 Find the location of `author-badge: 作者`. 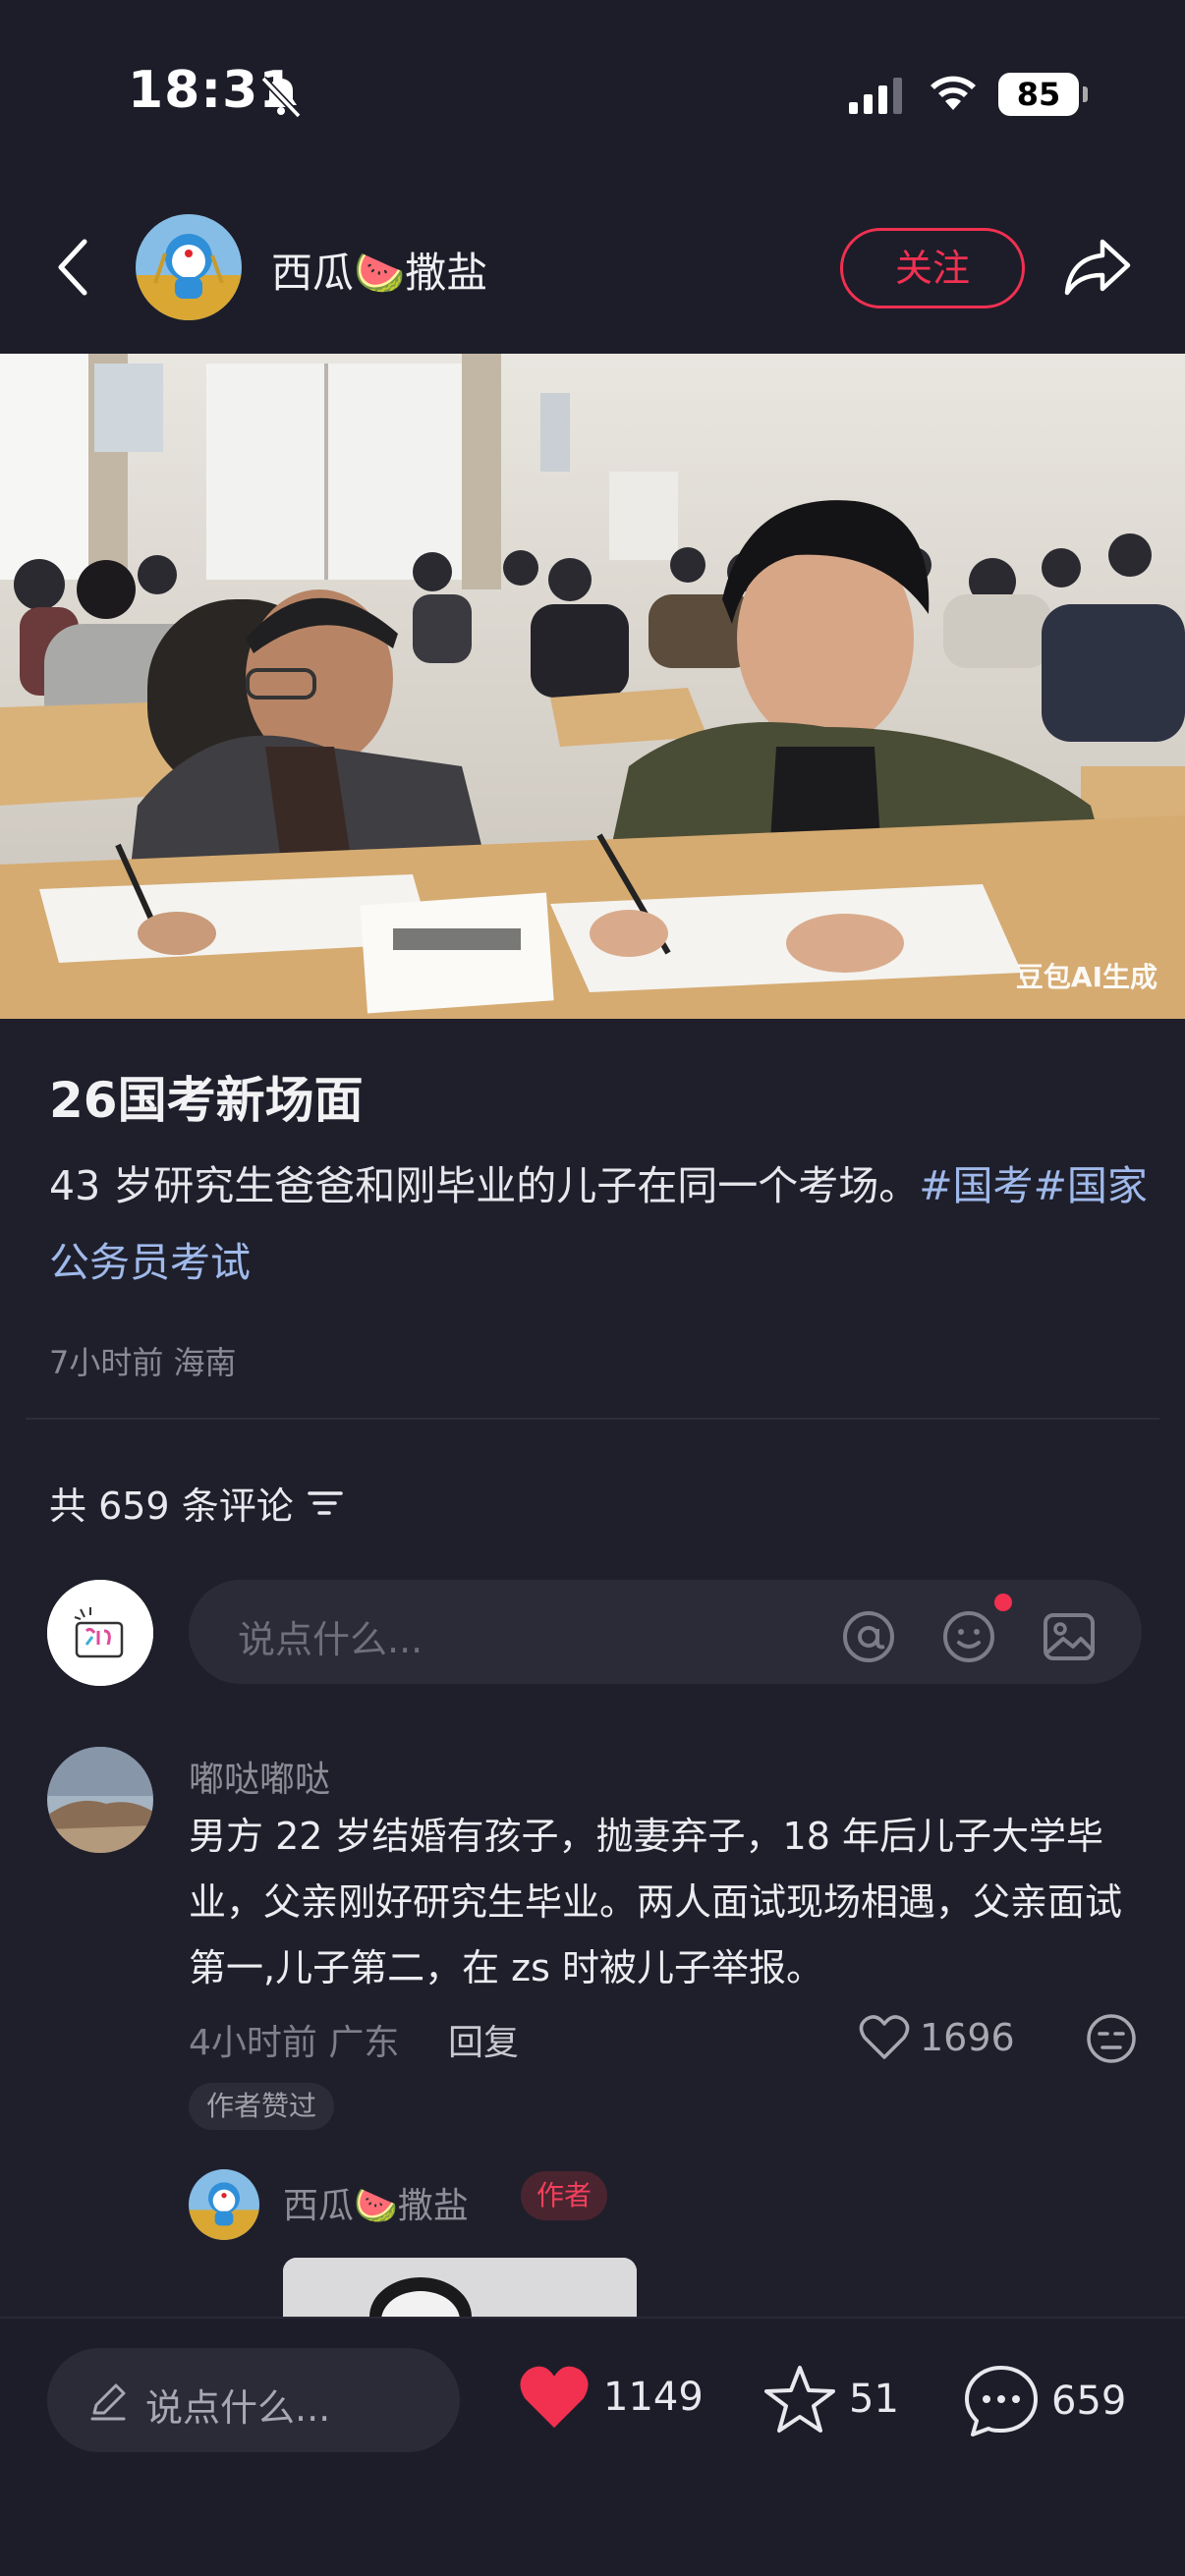

author-badge: 作者 is located at coordinates (565, 2195).